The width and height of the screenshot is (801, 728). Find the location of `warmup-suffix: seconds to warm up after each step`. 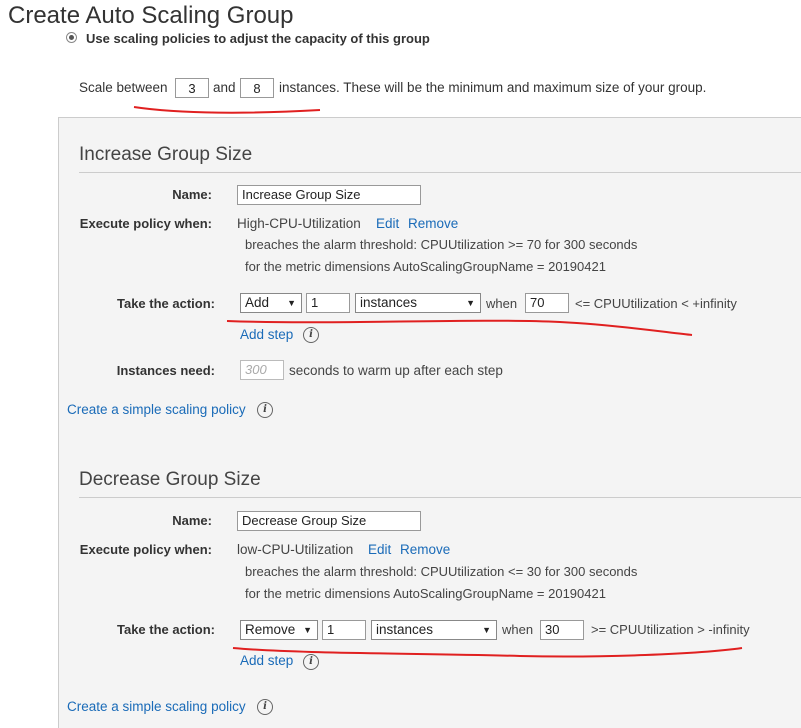

warmup-suffix: seconds to warm up after each step is located at coordinates (396, 370).